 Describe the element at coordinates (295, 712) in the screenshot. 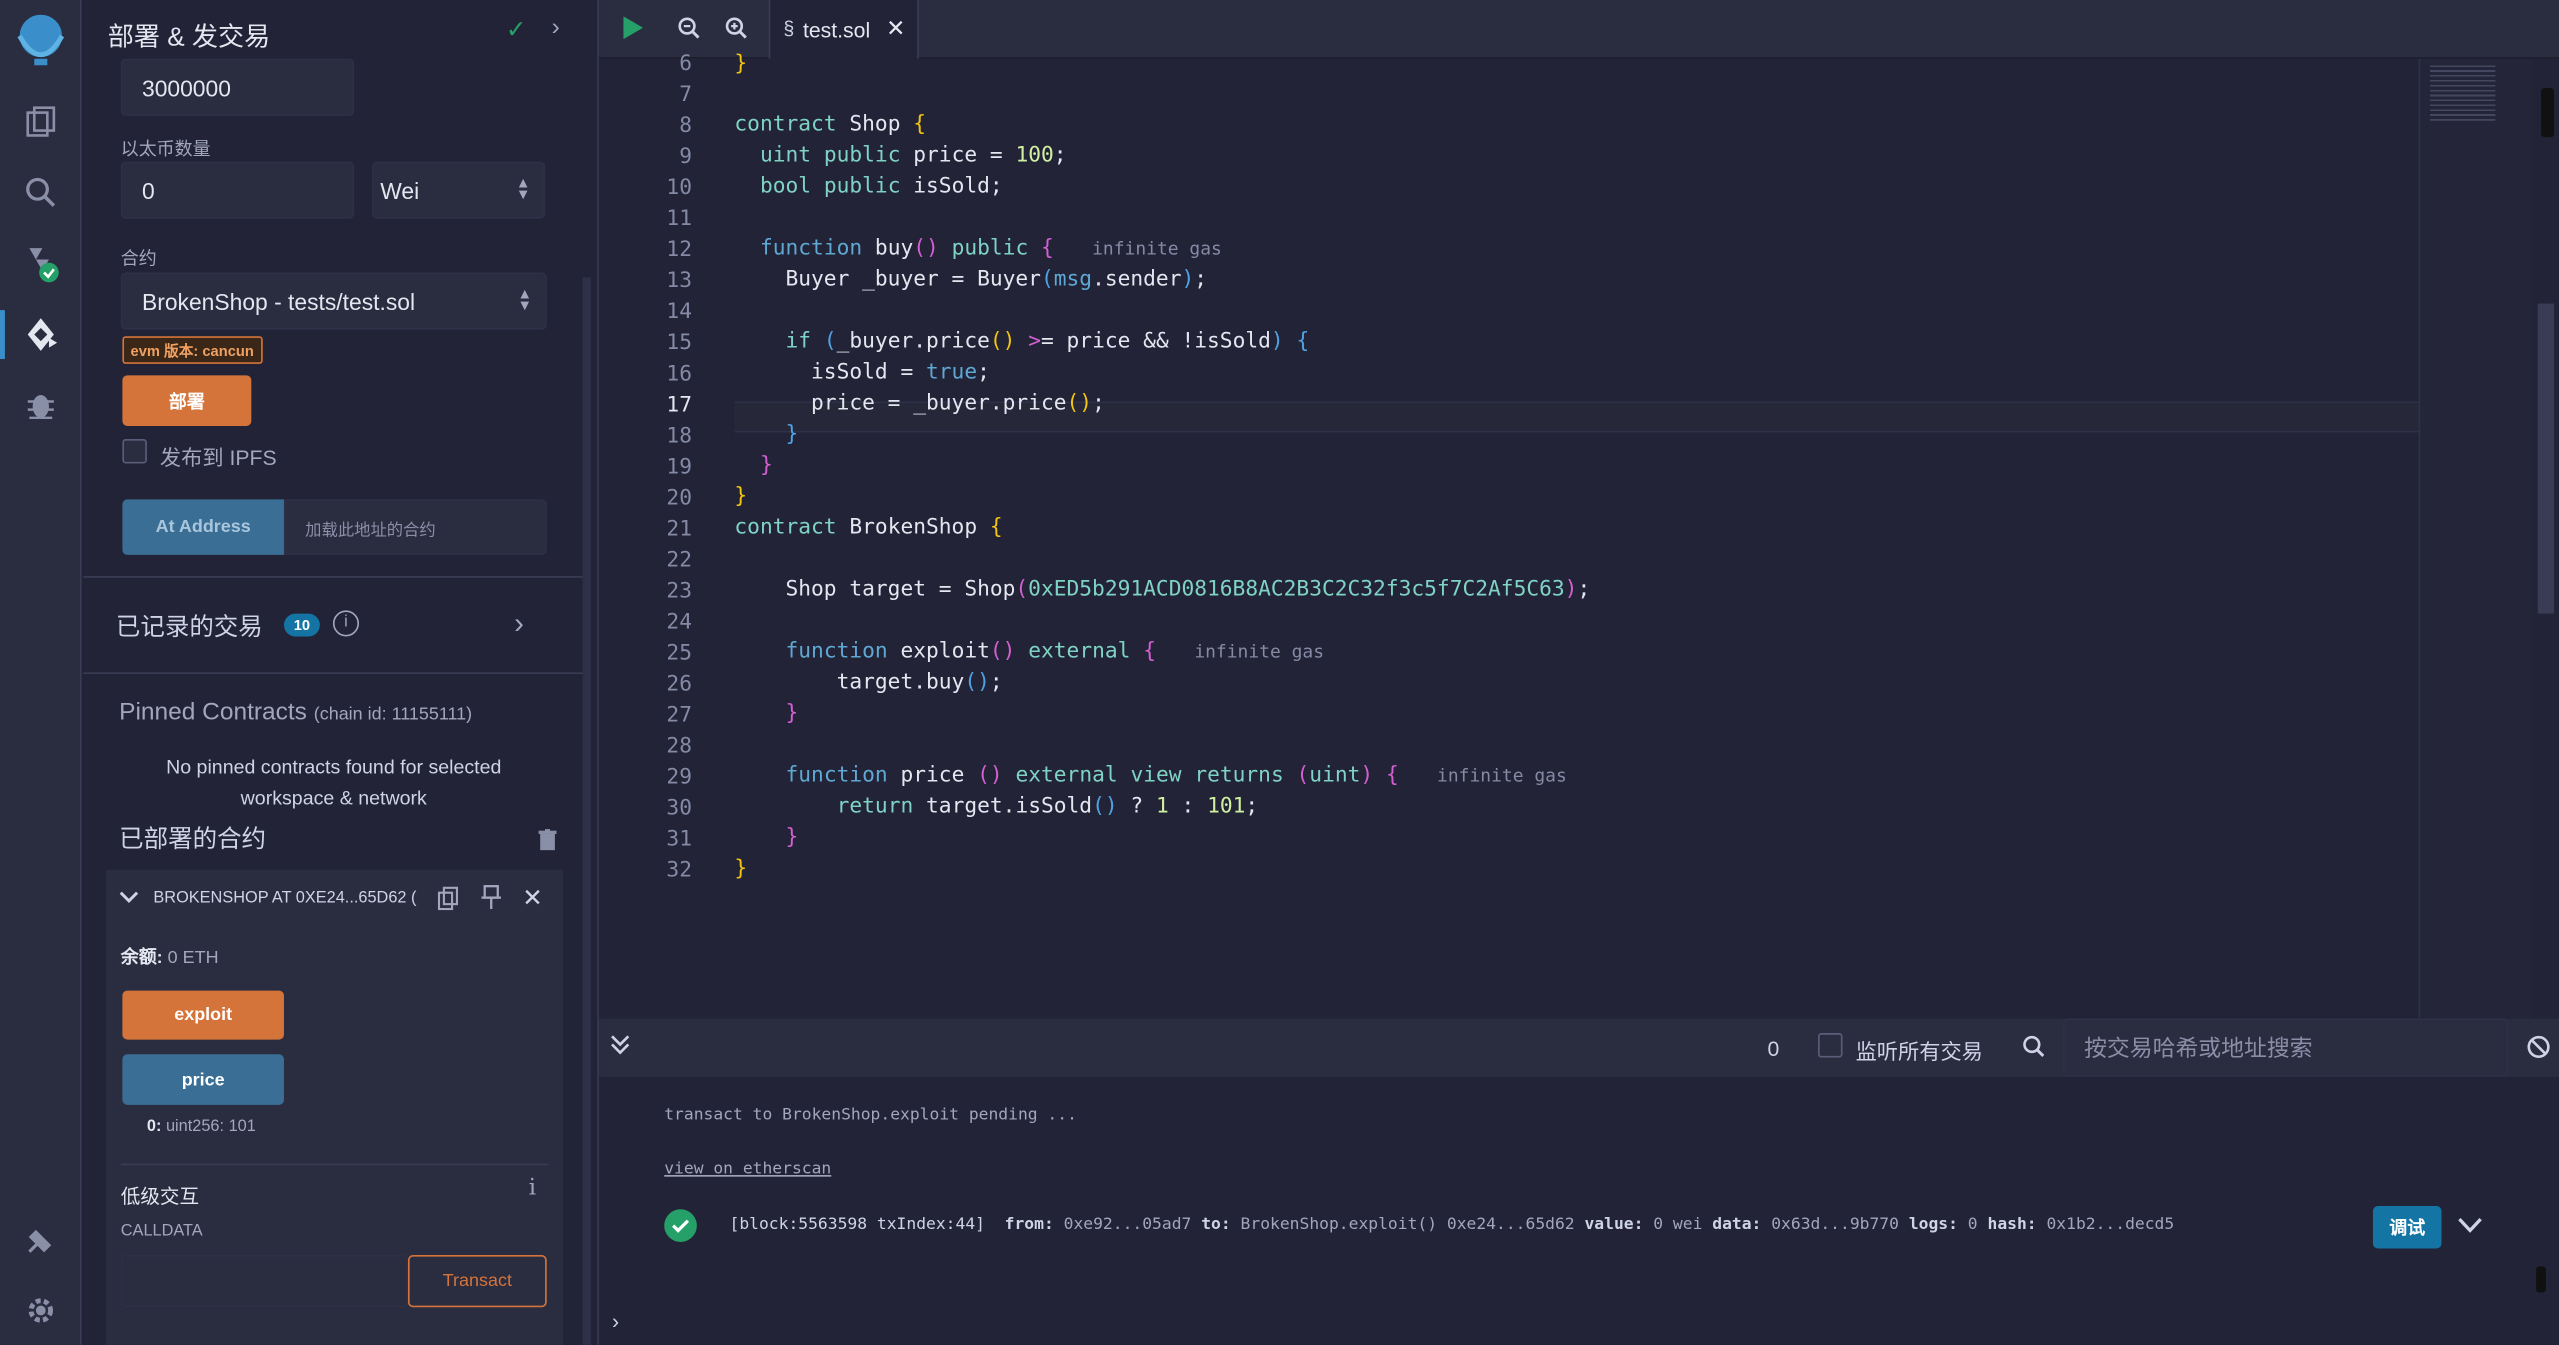

I see `pinned-title: Pinned Contracts (chain id: 11155111)` at that location.